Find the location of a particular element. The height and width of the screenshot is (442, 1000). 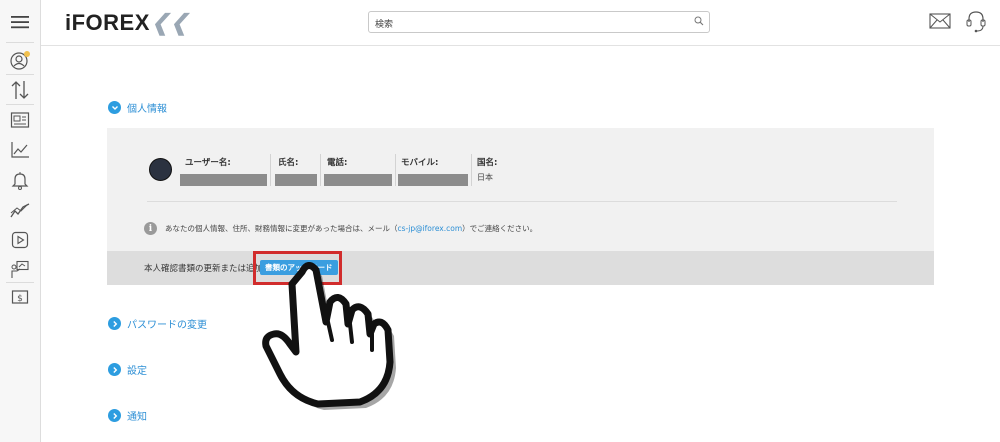

top-bar: iFOREX❮❮ 検索 is located at coordinates (520, 23).